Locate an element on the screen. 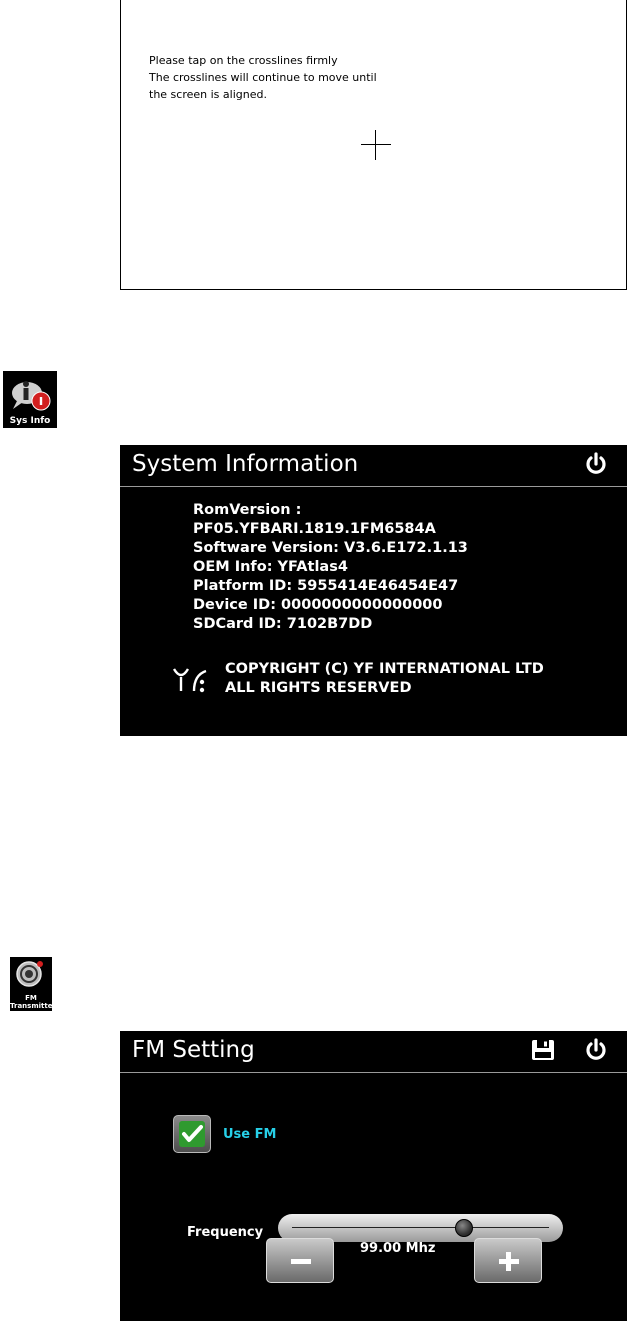 The height and width of the screenshot is (1321, 630). fm-transmitter-app-label: FM Transmitter is located at coordinates (33, 1002).